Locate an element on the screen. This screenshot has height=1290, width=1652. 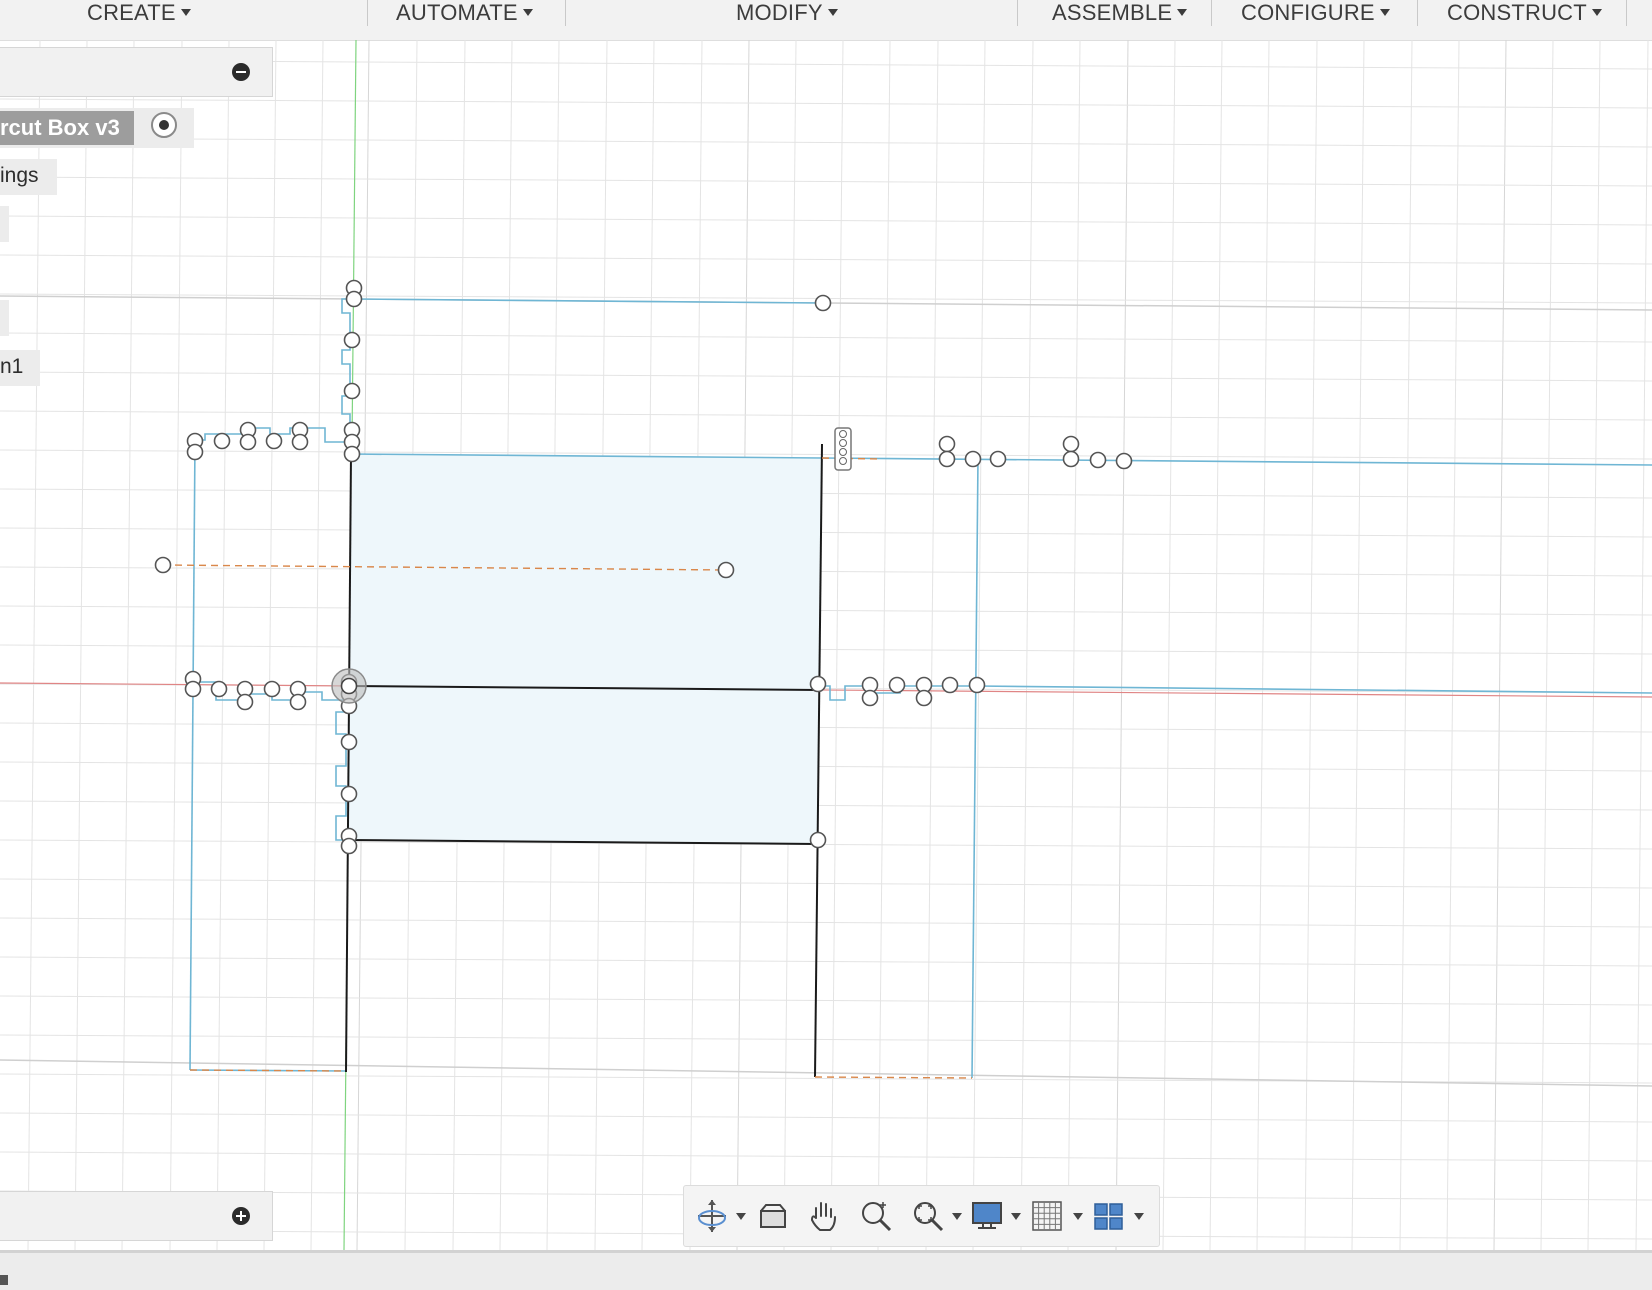
assemble-menu: ASSEMBLE is located at coordinates (1120, 14).